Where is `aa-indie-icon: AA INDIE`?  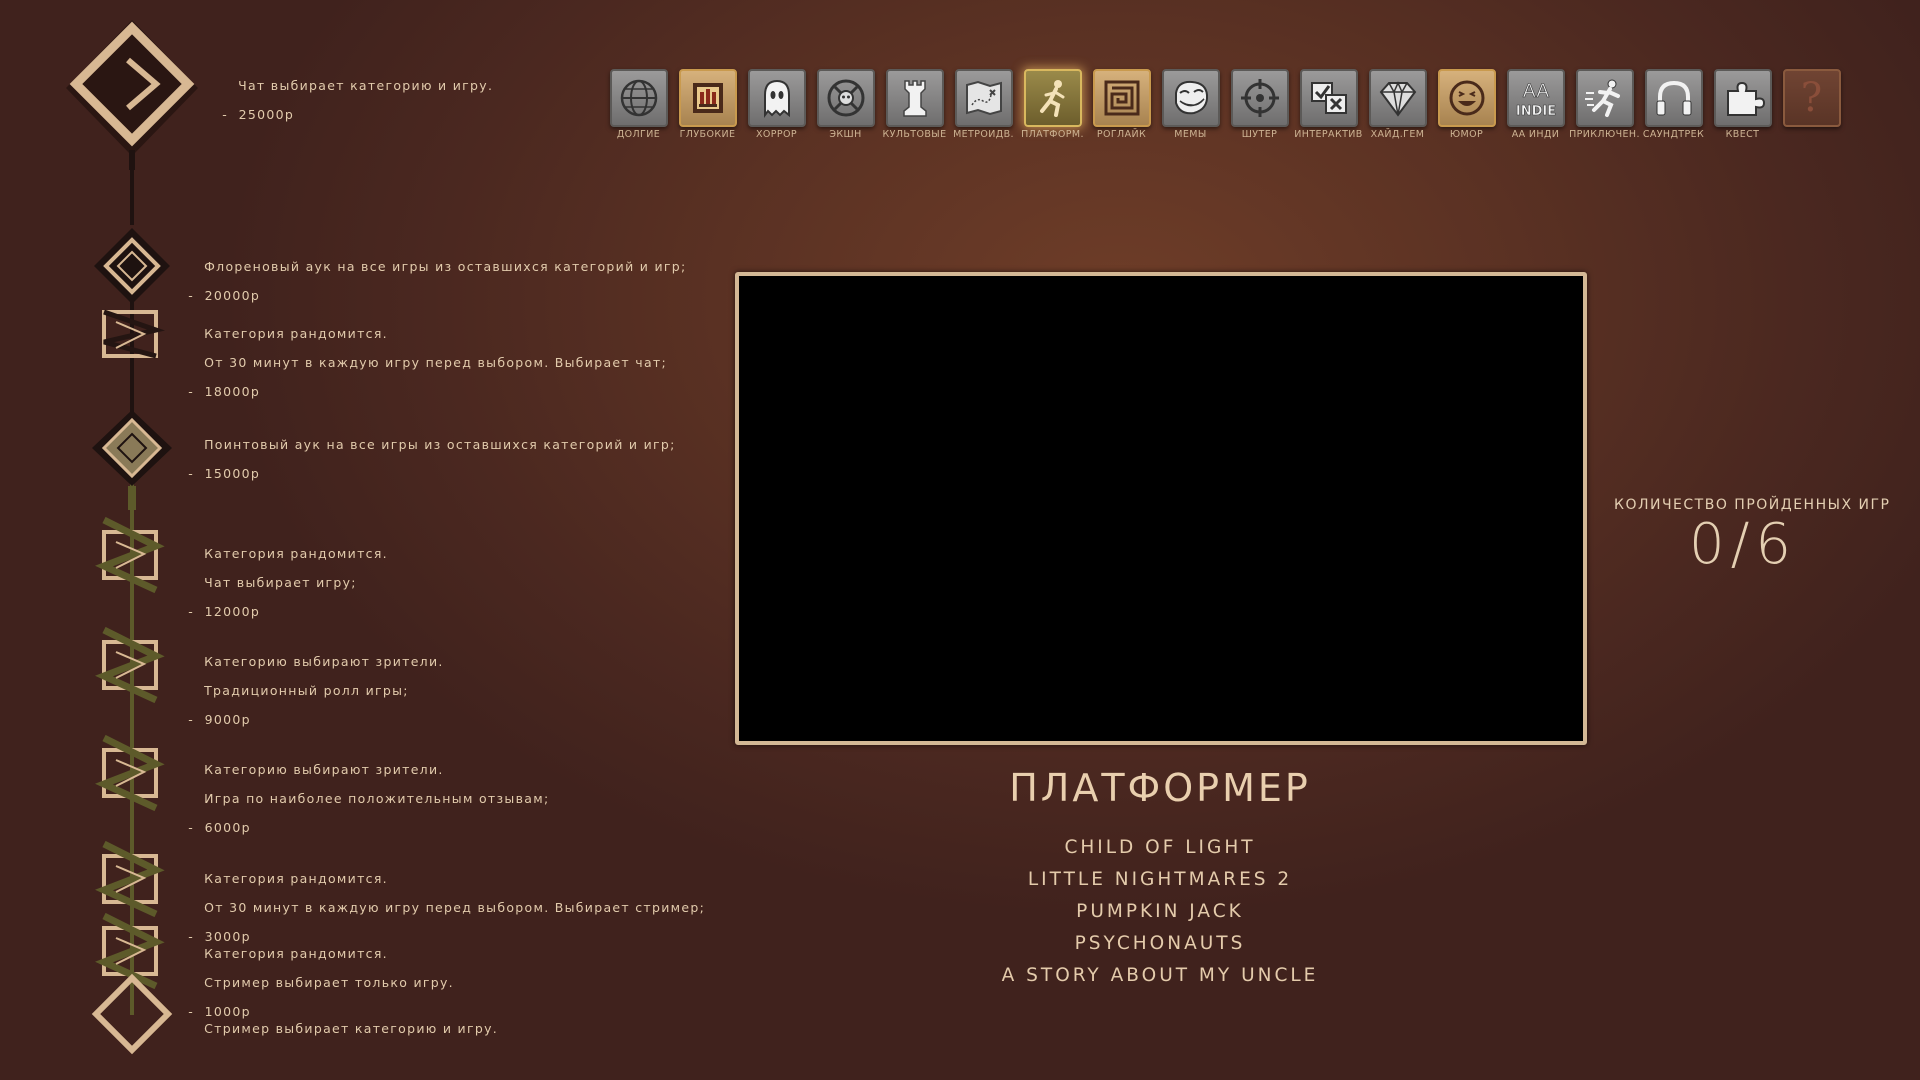 aa-indie-icon: AA INDIE is located at coordinates (1535, 98).